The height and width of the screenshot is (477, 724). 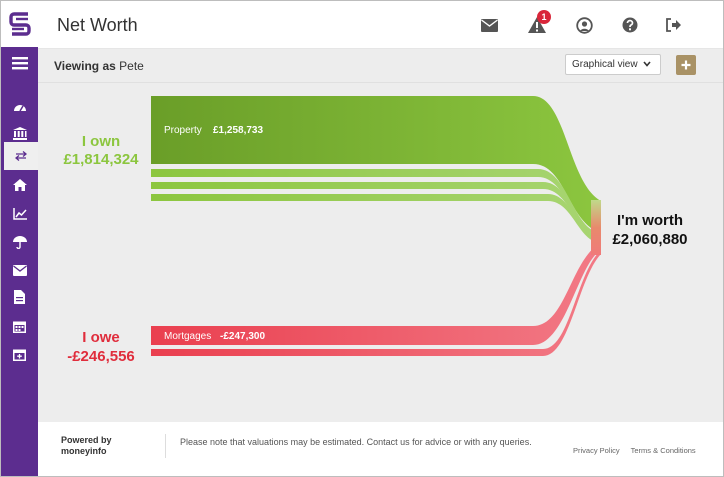 I want to click on owe-value: -£246,556, so click(x=101, y=356).